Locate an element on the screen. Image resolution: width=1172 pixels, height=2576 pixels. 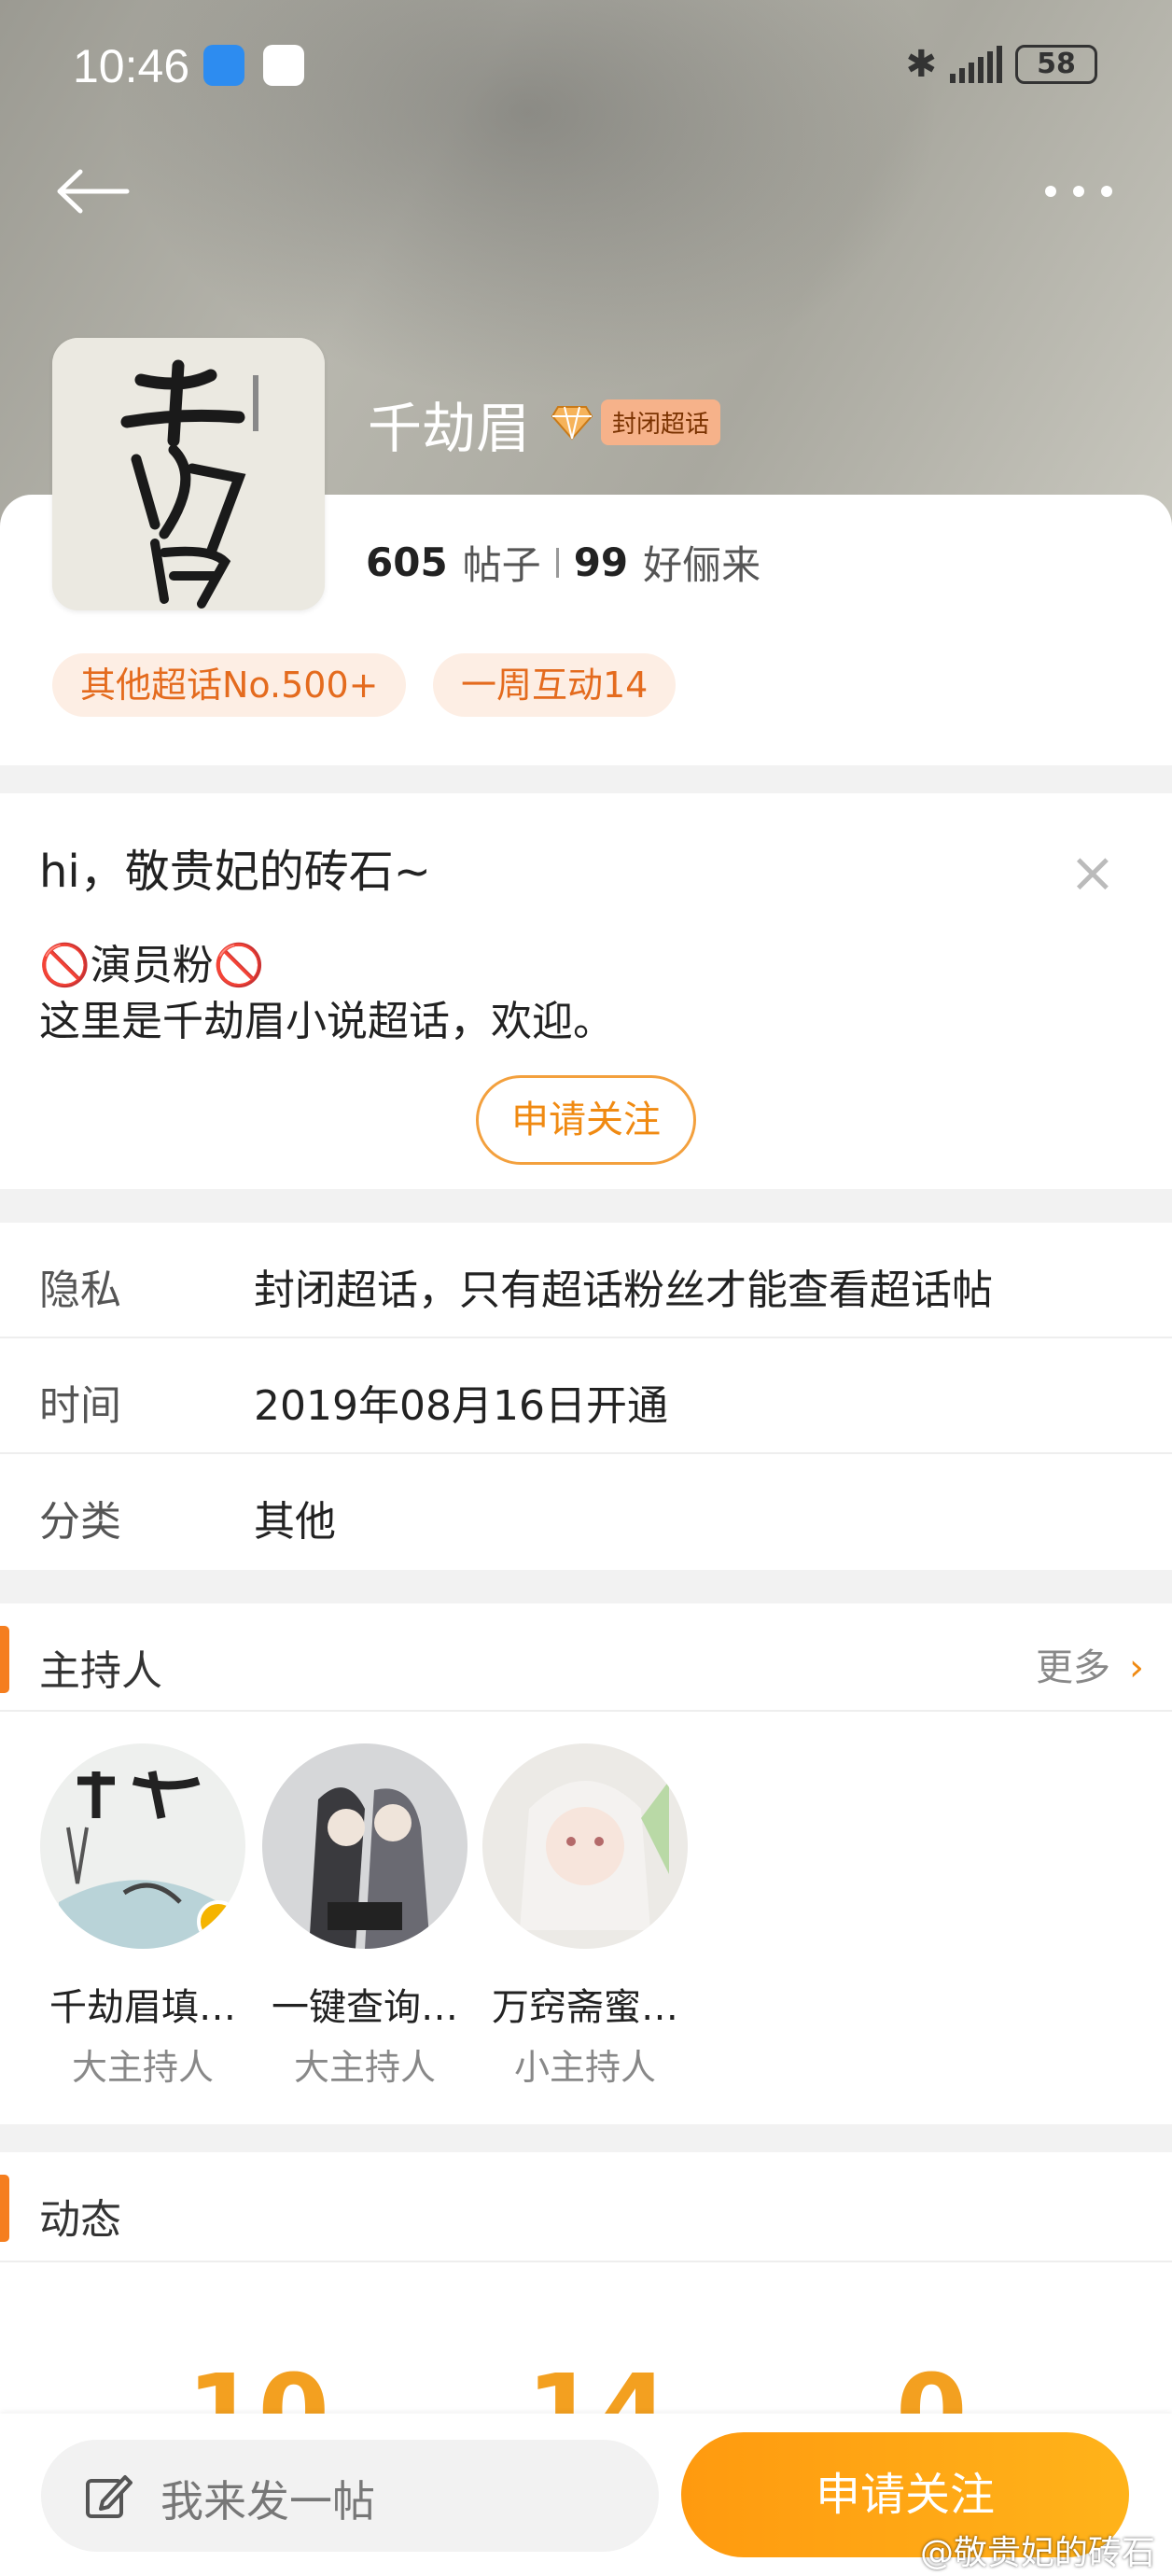
calligraphy-image is located at coordinates (188, 474).